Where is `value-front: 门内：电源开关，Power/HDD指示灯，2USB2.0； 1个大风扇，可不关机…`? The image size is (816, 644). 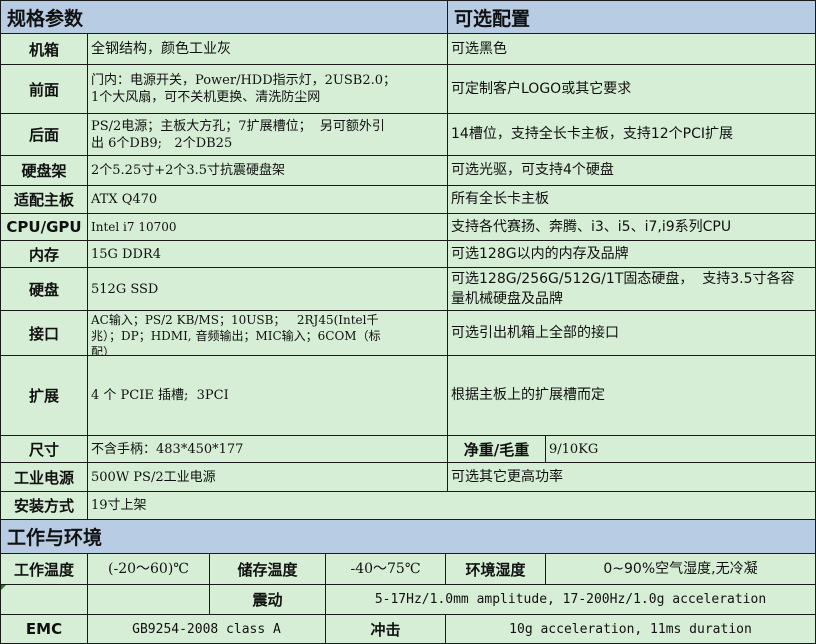
value-front: 门内：电源开关，Power/HDD指示灯，2USB2.0； 1个大风扇，可不关机… is located at coordinates (268, 89).